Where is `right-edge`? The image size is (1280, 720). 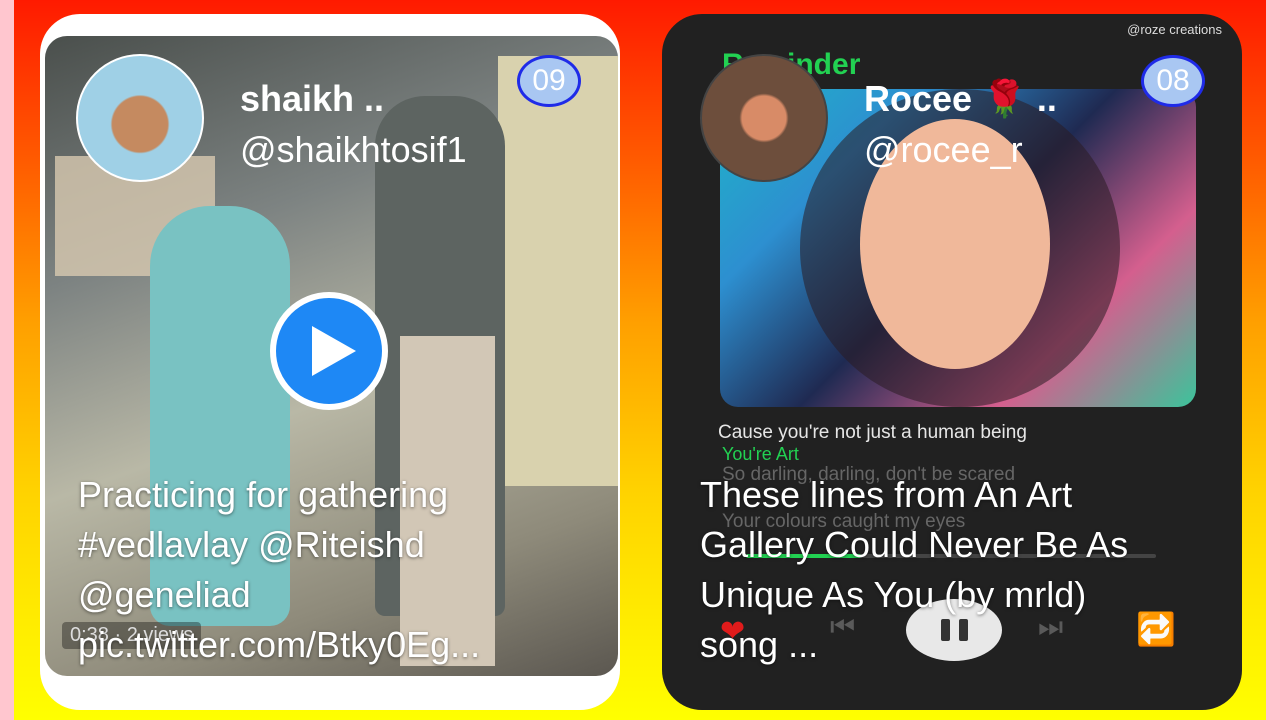 right-edge is located at coordinates (1273, 360).